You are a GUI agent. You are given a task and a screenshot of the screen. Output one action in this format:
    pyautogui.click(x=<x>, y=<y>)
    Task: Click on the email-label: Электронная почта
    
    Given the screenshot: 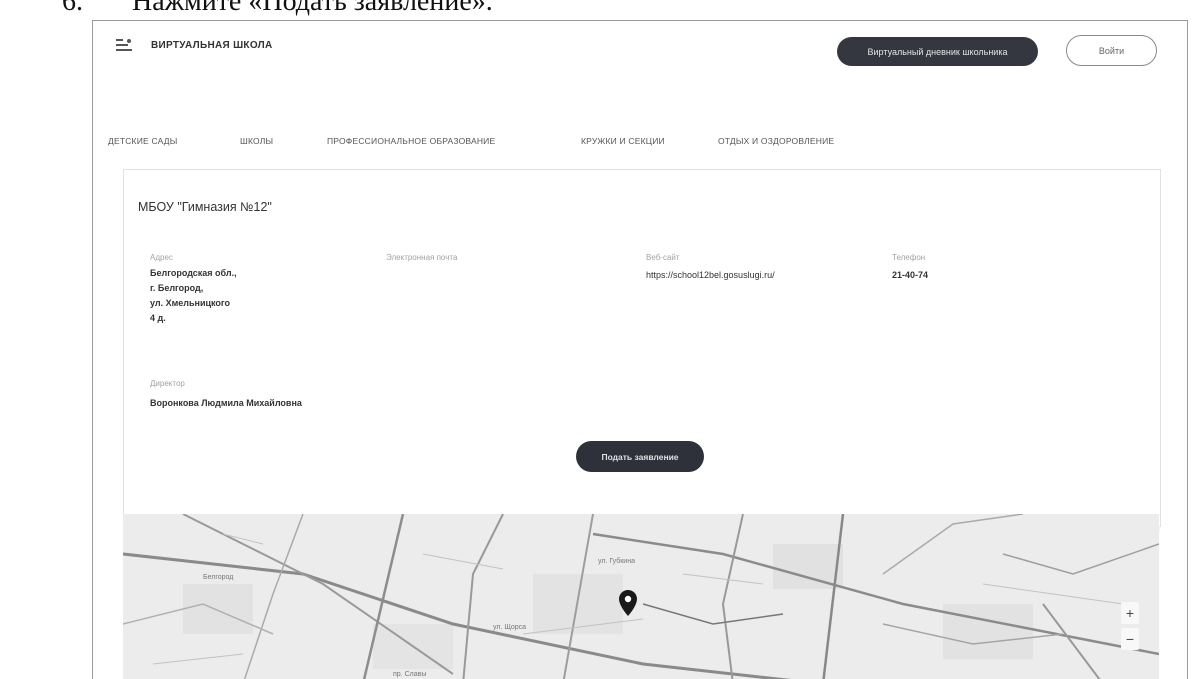 What is the action you would take?
    pyautogui.click(x=422, y=257)
    